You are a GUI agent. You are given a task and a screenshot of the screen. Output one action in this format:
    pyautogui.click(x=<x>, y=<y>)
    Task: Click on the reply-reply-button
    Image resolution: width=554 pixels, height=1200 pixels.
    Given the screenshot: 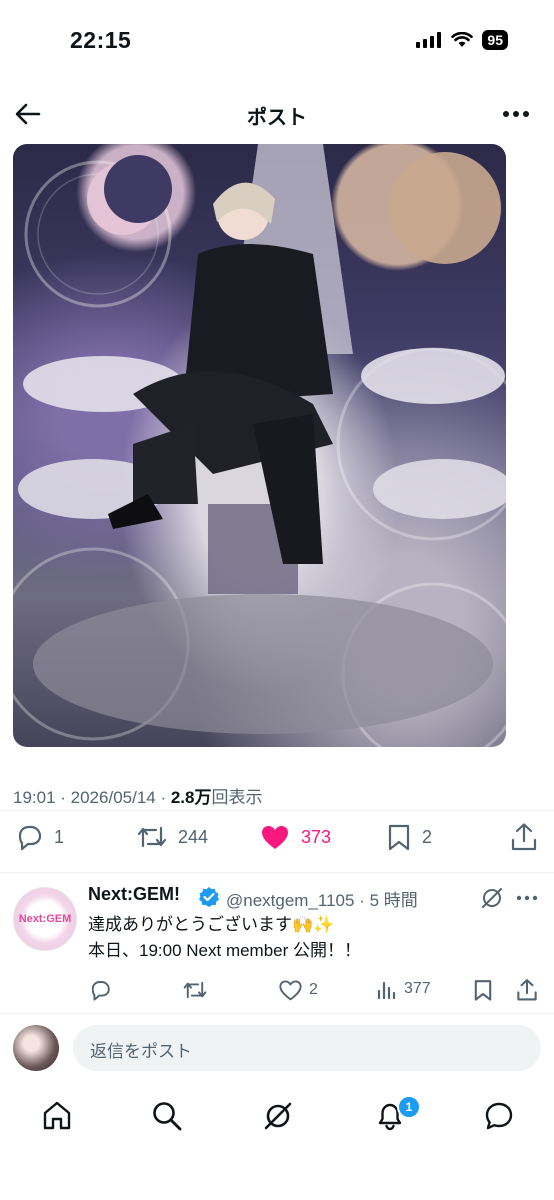 What is the action you would take?
    pyautogui.click(x=100, y=990)
    